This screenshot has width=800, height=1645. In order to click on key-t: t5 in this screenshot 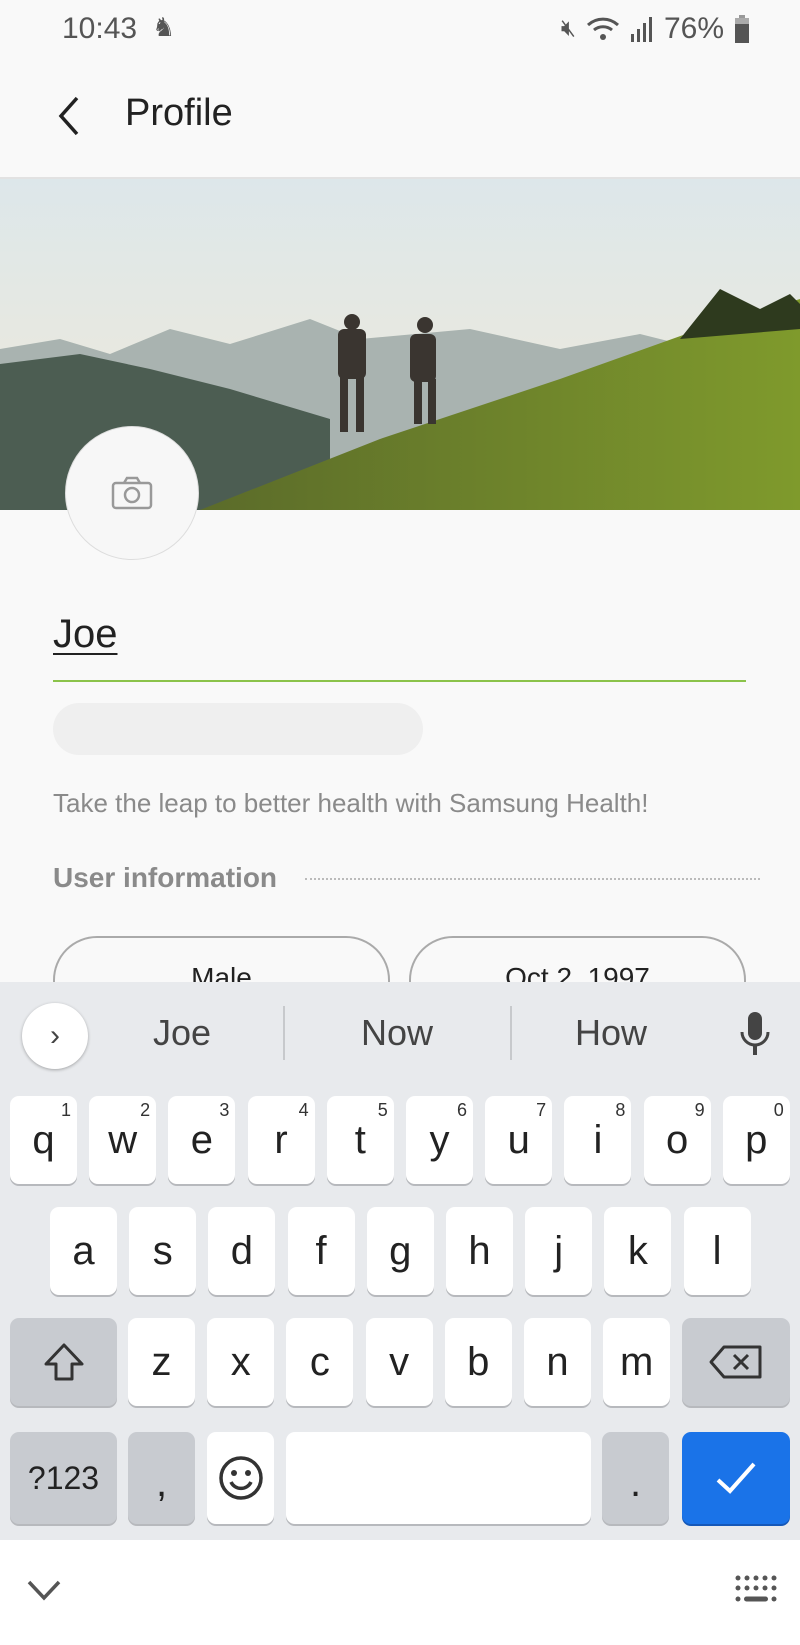, I will do `click(360, 1140)`.